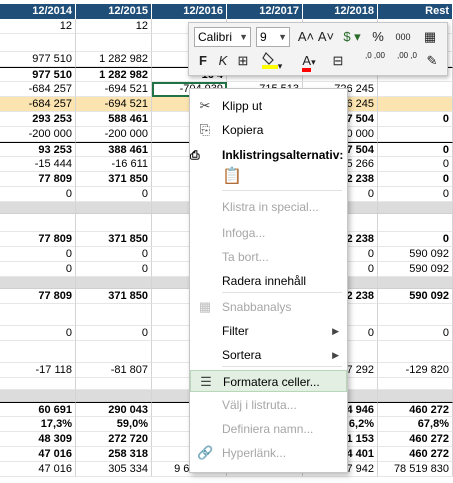 This screenshot has width=453, height=483. What do you see at coordinates (378, 37) in the screenshot?
I see `percent-style-button: %` at bounding box center [378, 37].